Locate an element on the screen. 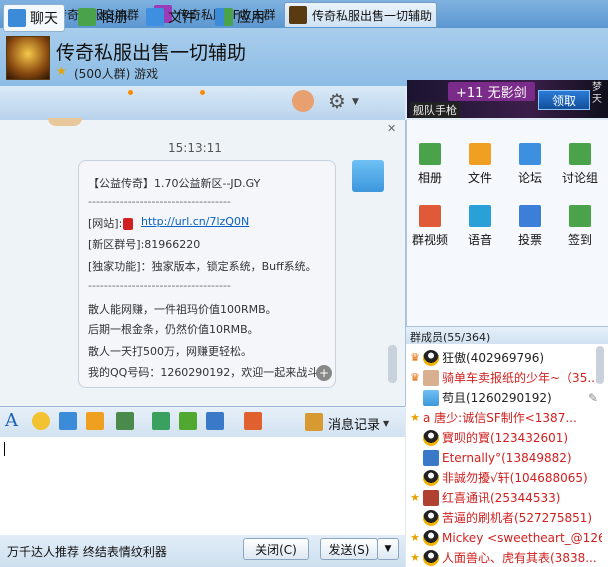 Image resolution: width=608 pixels, height=567 pixels. tab-files: 文件 is located at coordinates (171, 17).